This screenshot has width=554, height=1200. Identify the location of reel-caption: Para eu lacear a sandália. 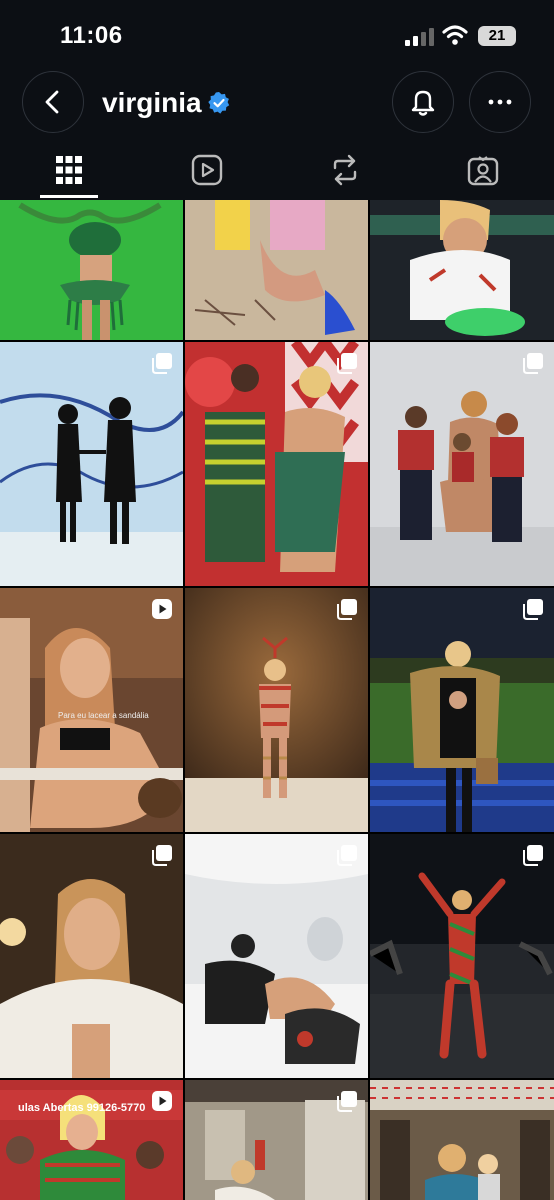
(103, 715).